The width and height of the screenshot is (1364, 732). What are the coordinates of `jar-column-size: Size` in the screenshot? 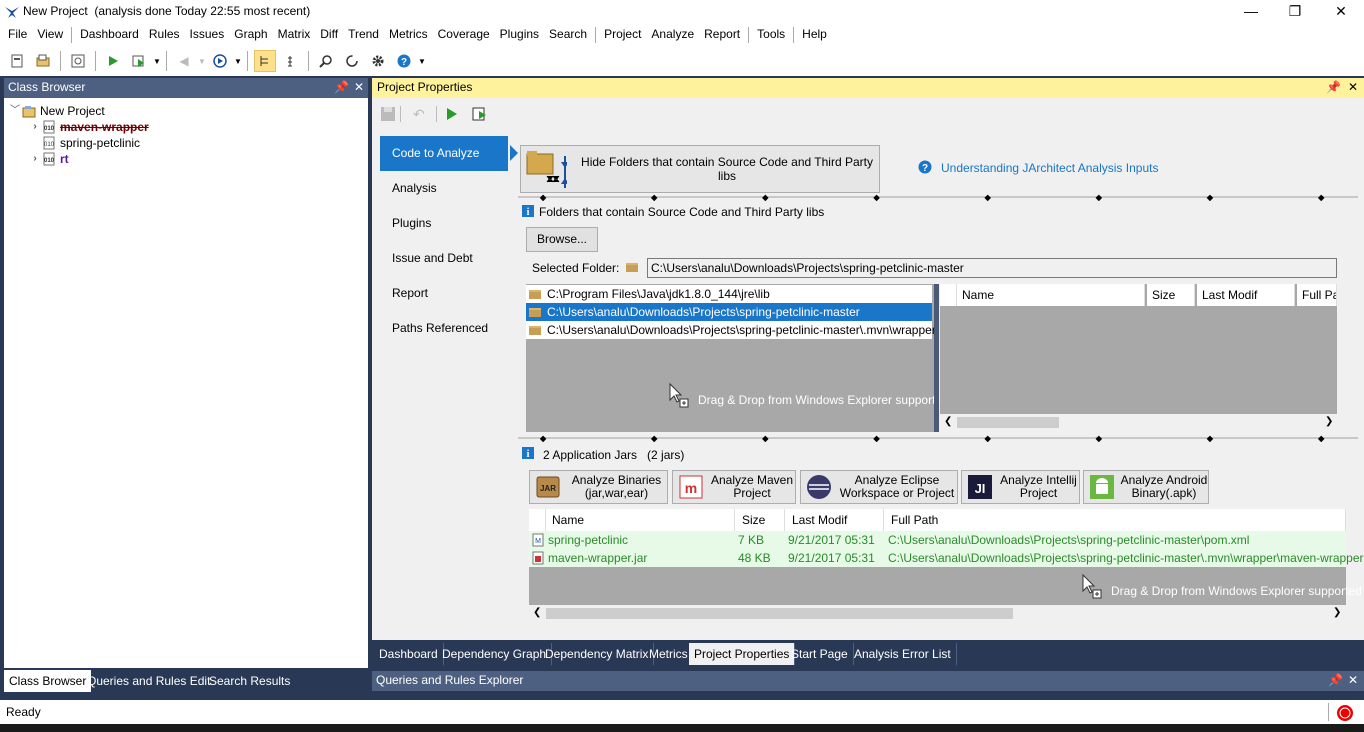 It's located at (761, 520).